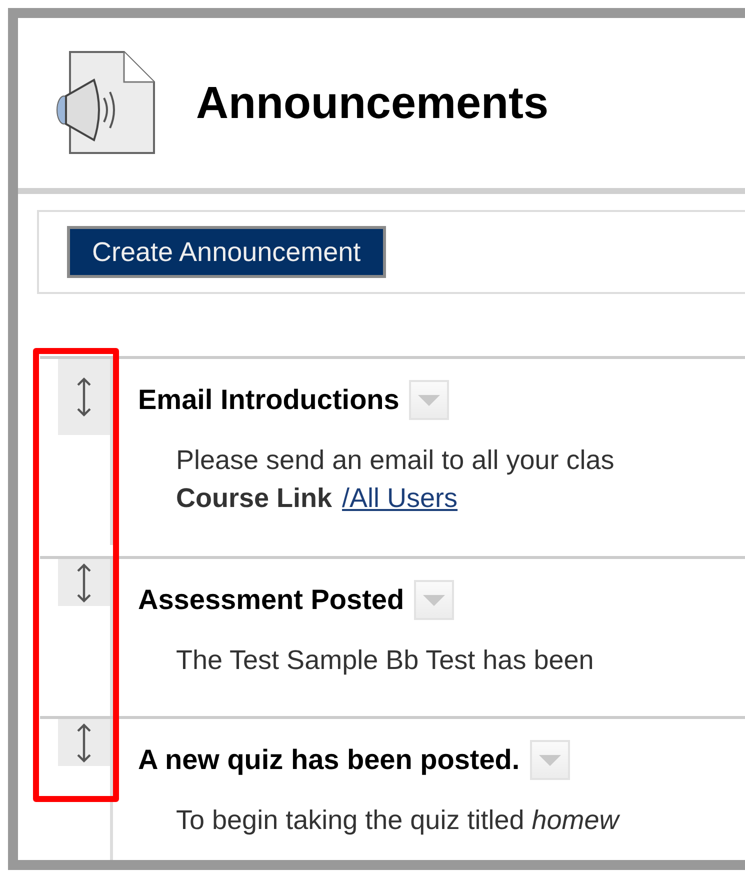 Image resolution: width=745 pixels, height=879 pixels. I want to click on audio-file-icon, so click(106, 103).